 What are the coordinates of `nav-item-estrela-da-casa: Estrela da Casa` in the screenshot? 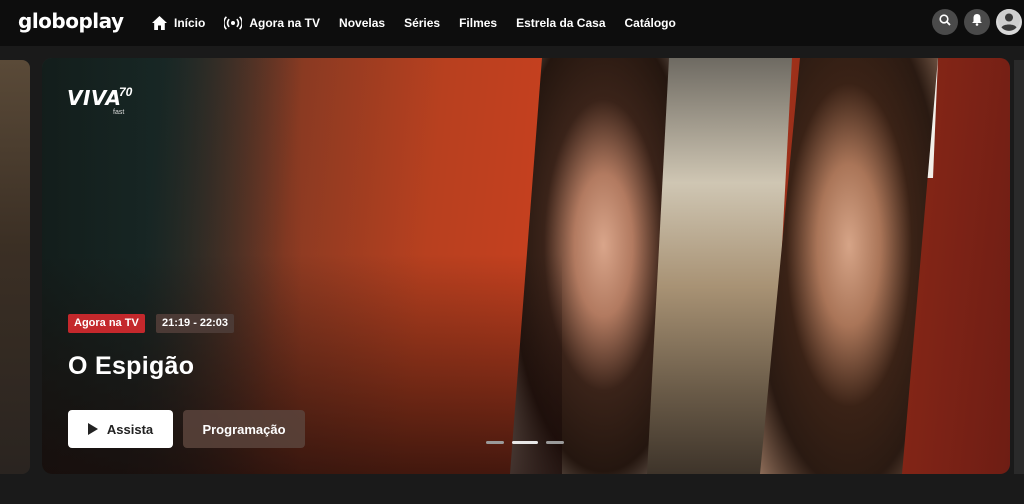 It's located at (560, 23).